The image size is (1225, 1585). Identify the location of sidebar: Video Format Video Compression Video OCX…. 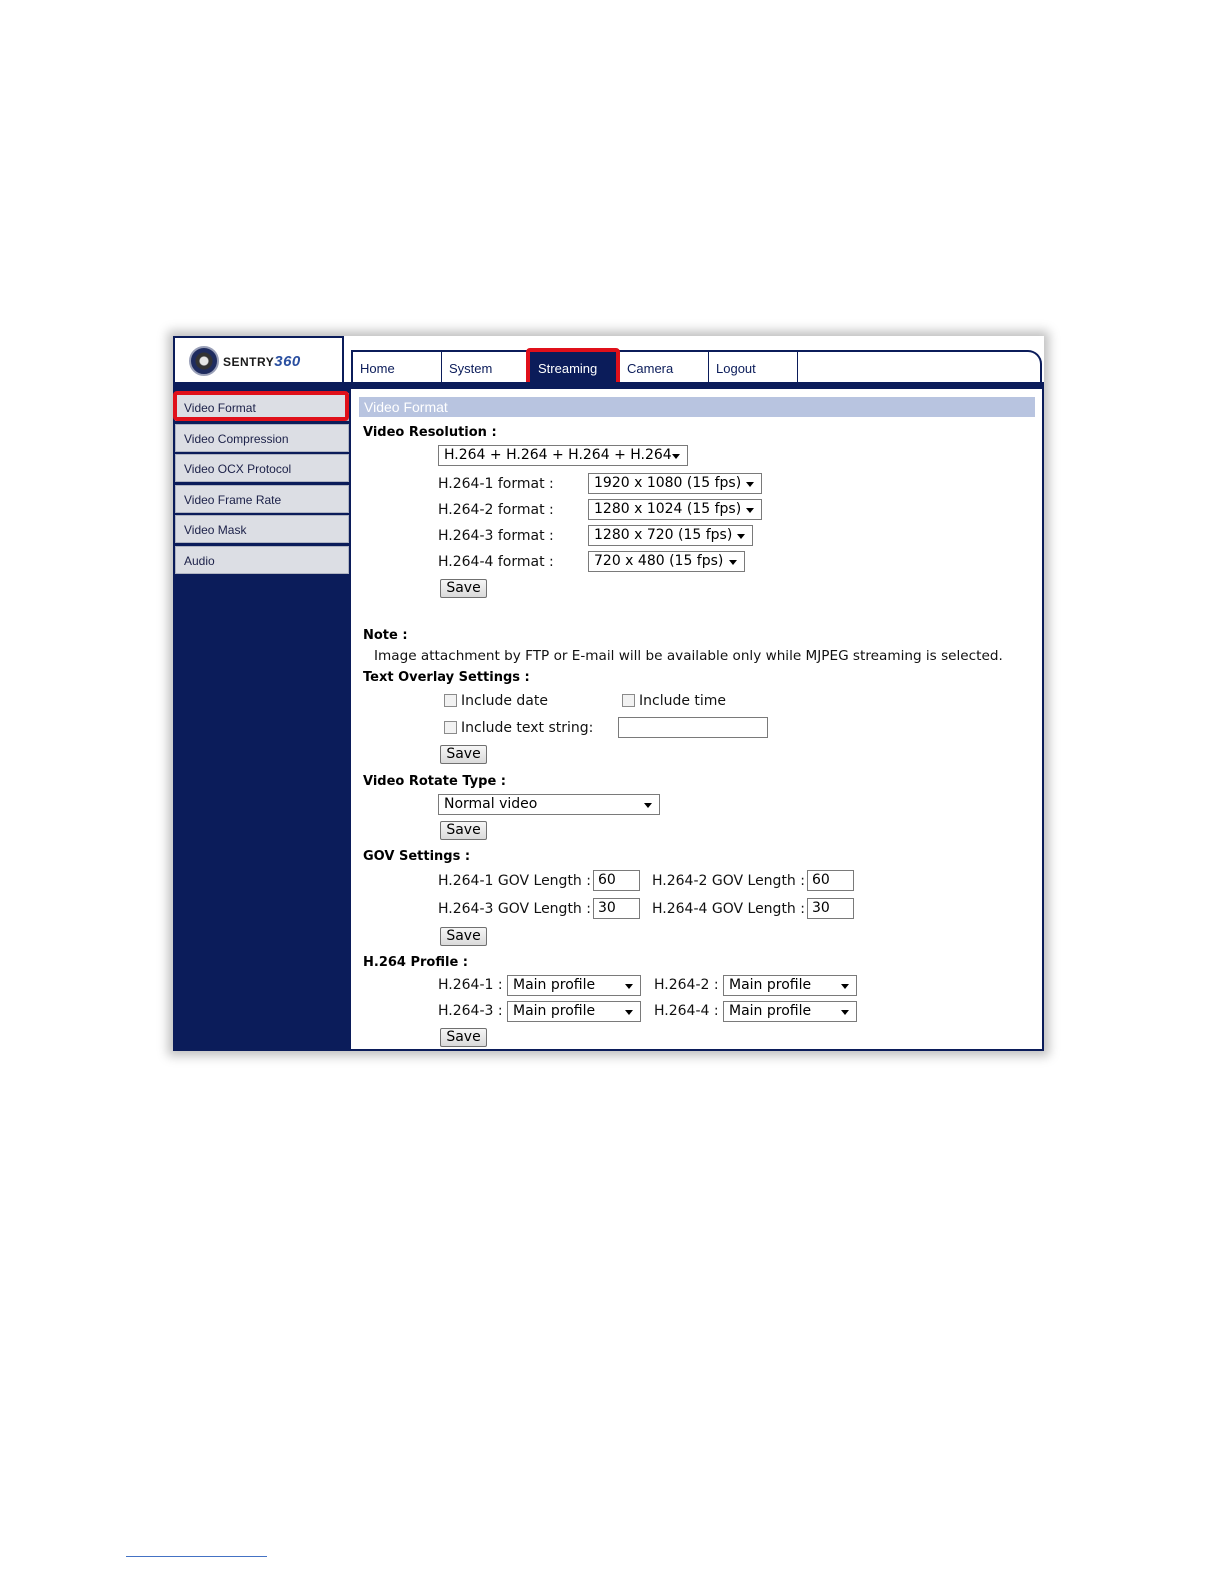
(262, 720).